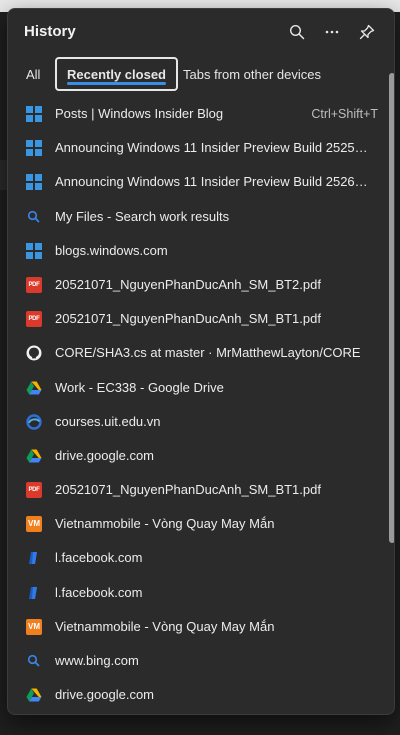 This screenshot has width=400, height=735. Describe the element at coordinates (139, 113) in the screenshot. I see `history-item-title: Posts | Windows Insider Blog` at that location.